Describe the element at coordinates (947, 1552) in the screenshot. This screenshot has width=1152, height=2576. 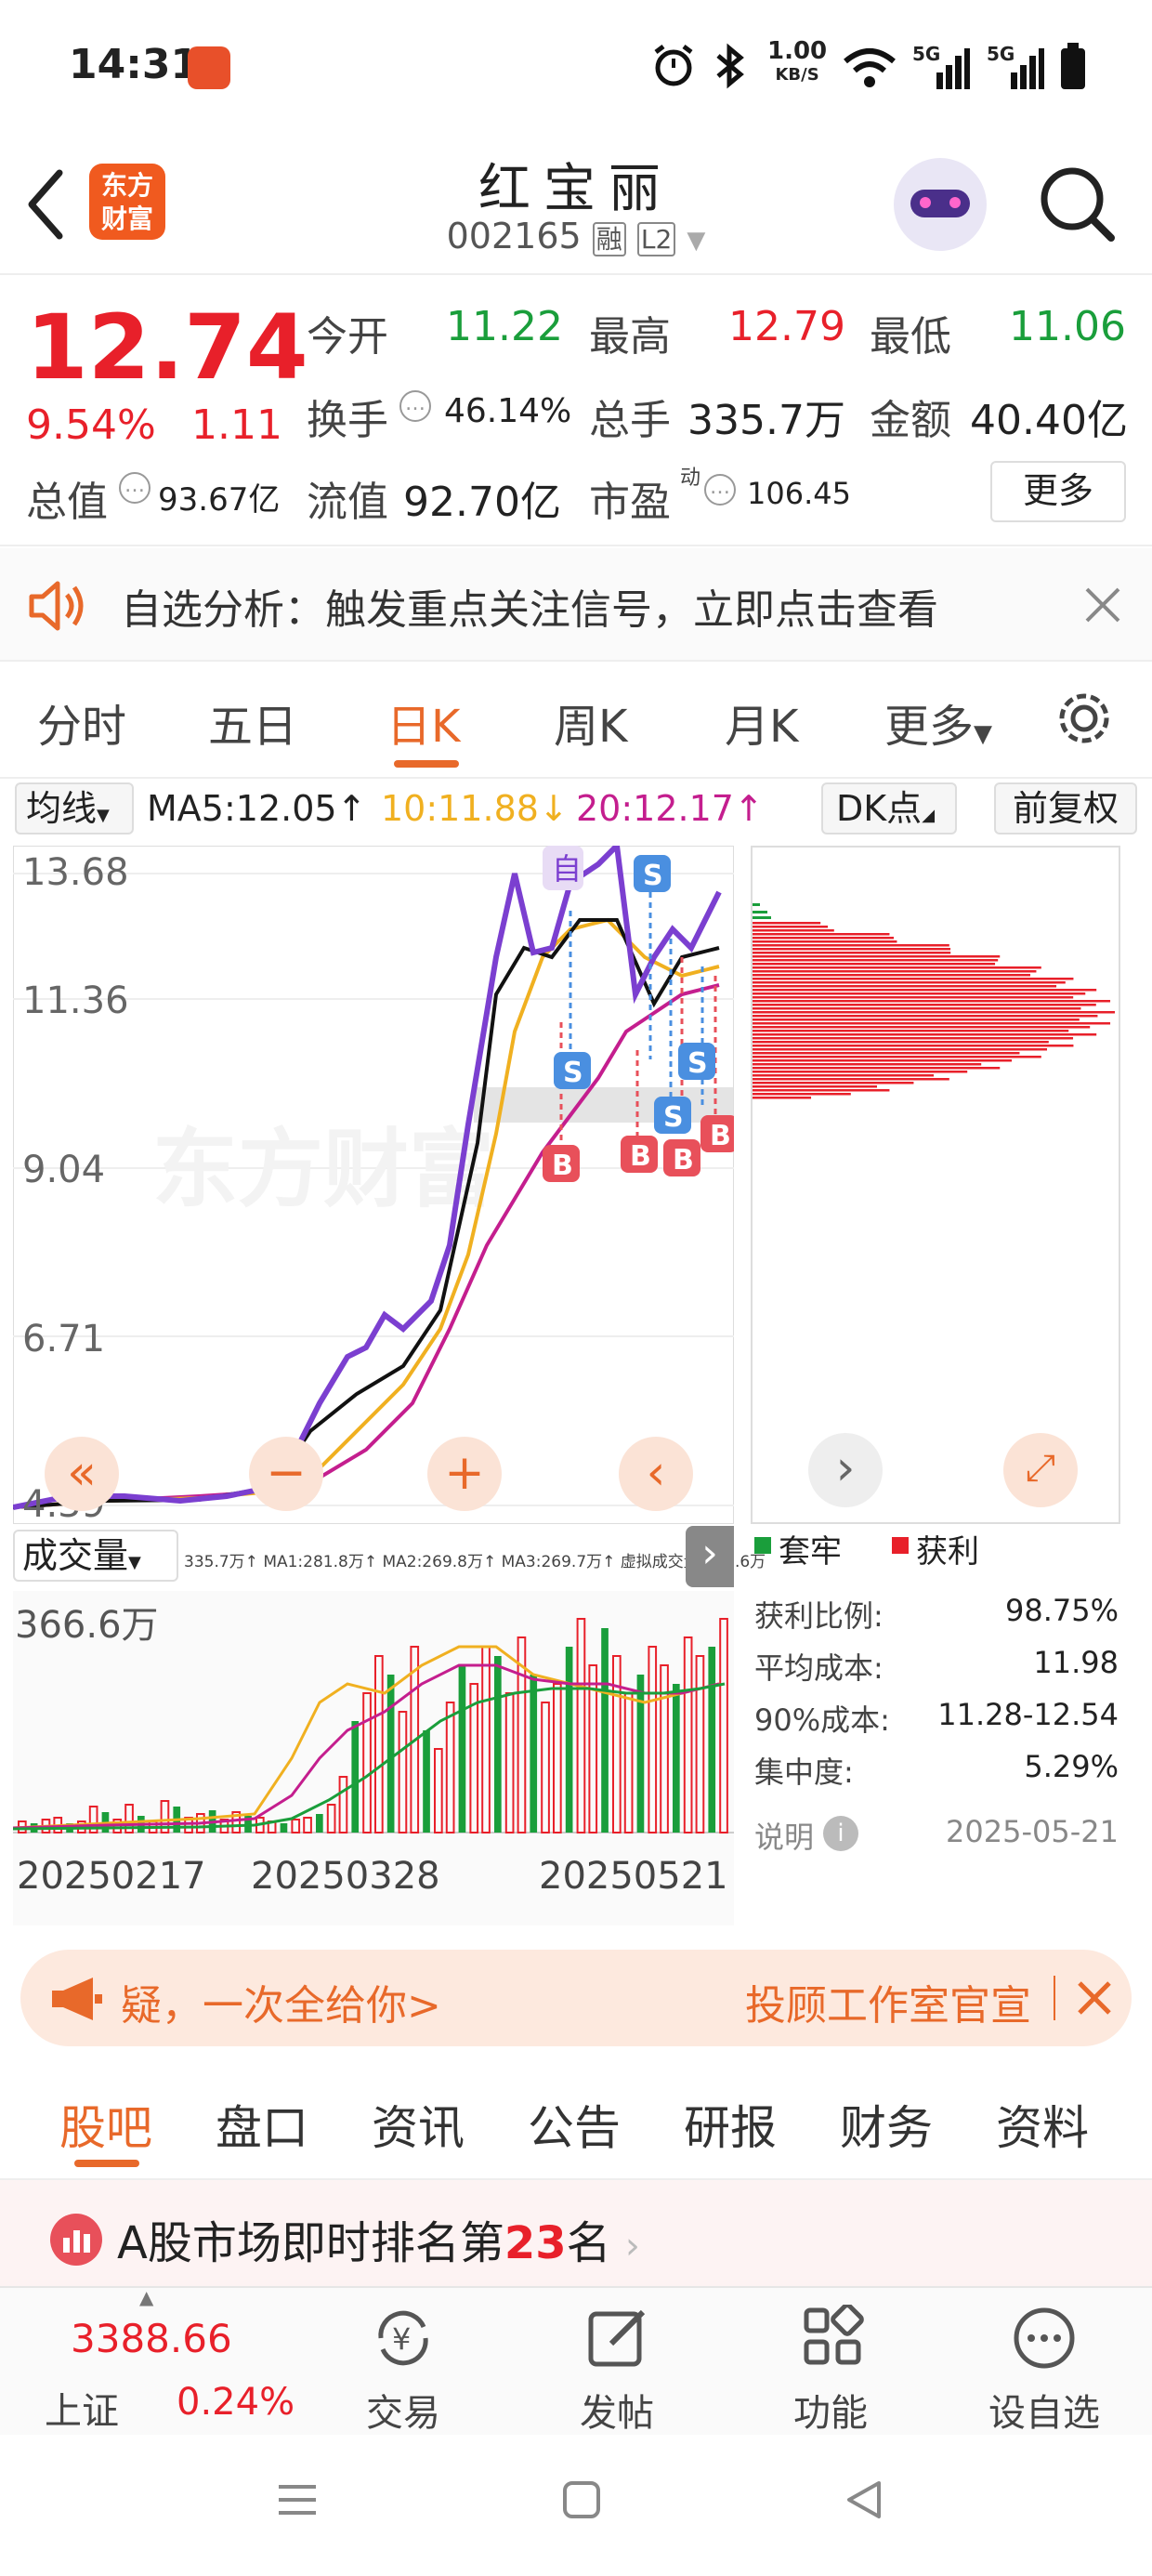
I see `profit-legend-label: 获利` at that location.